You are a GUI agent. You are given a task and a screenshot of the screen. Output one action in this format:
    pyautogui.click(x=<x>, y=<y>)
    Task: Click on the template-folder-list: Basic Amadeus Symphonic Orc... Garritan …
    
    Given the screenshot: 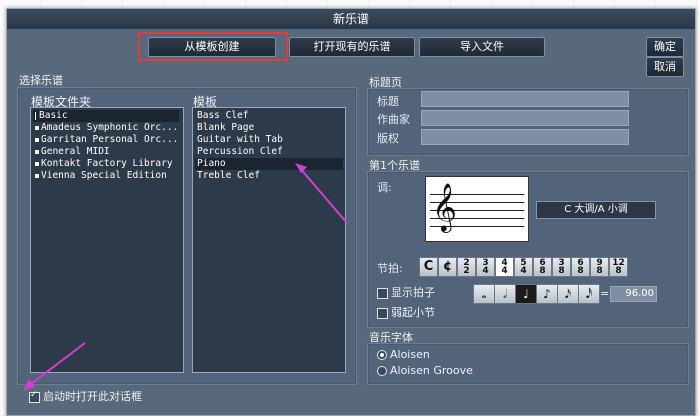 What is the action you would take?
    pyautogui.click(x=107, y=240)
    